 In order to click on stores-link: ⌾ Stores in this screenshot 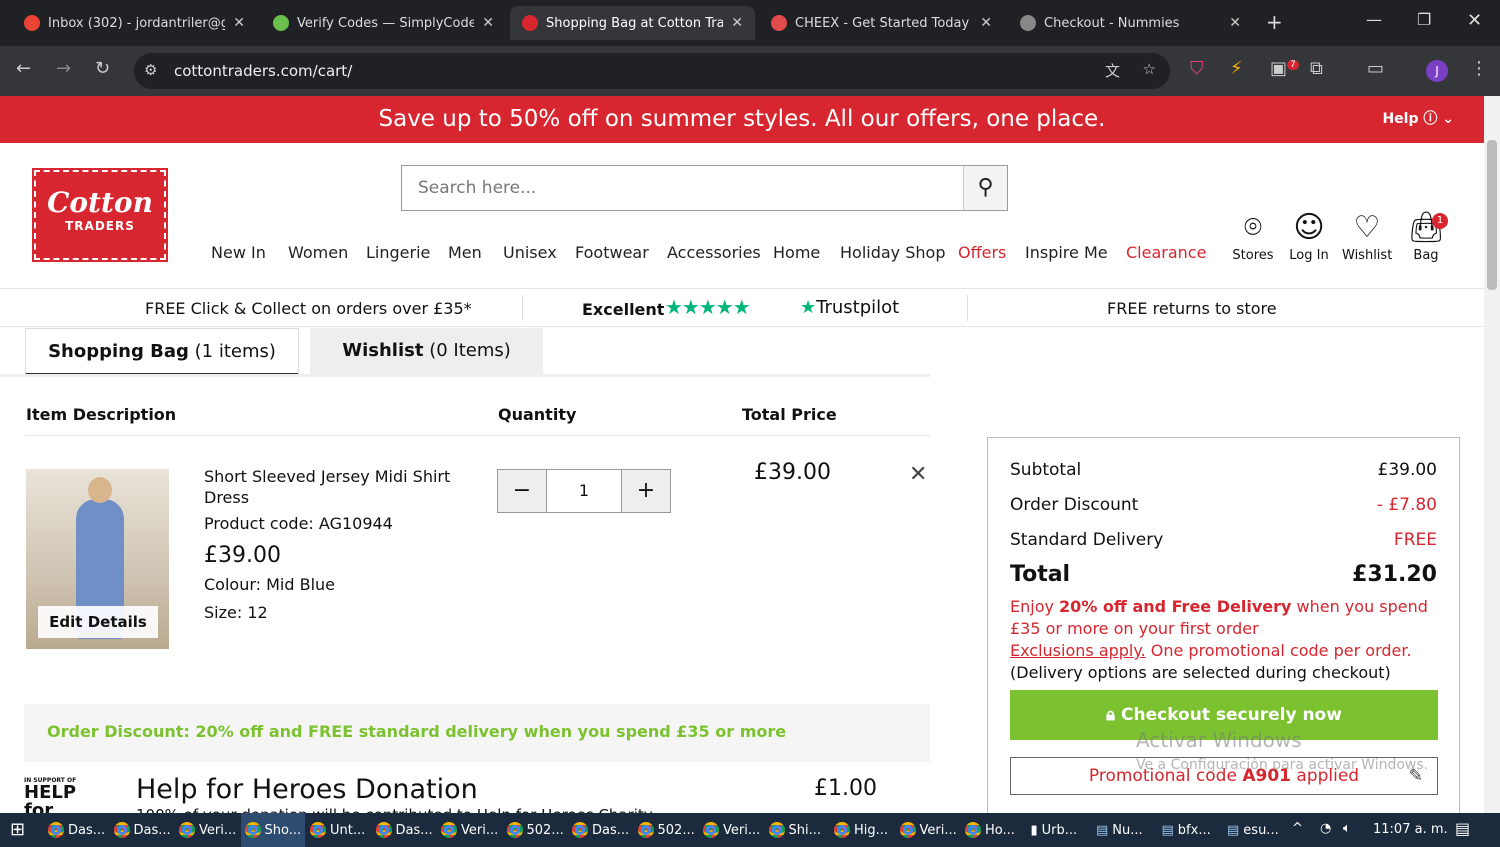, I will do `click(1253, 235)`.